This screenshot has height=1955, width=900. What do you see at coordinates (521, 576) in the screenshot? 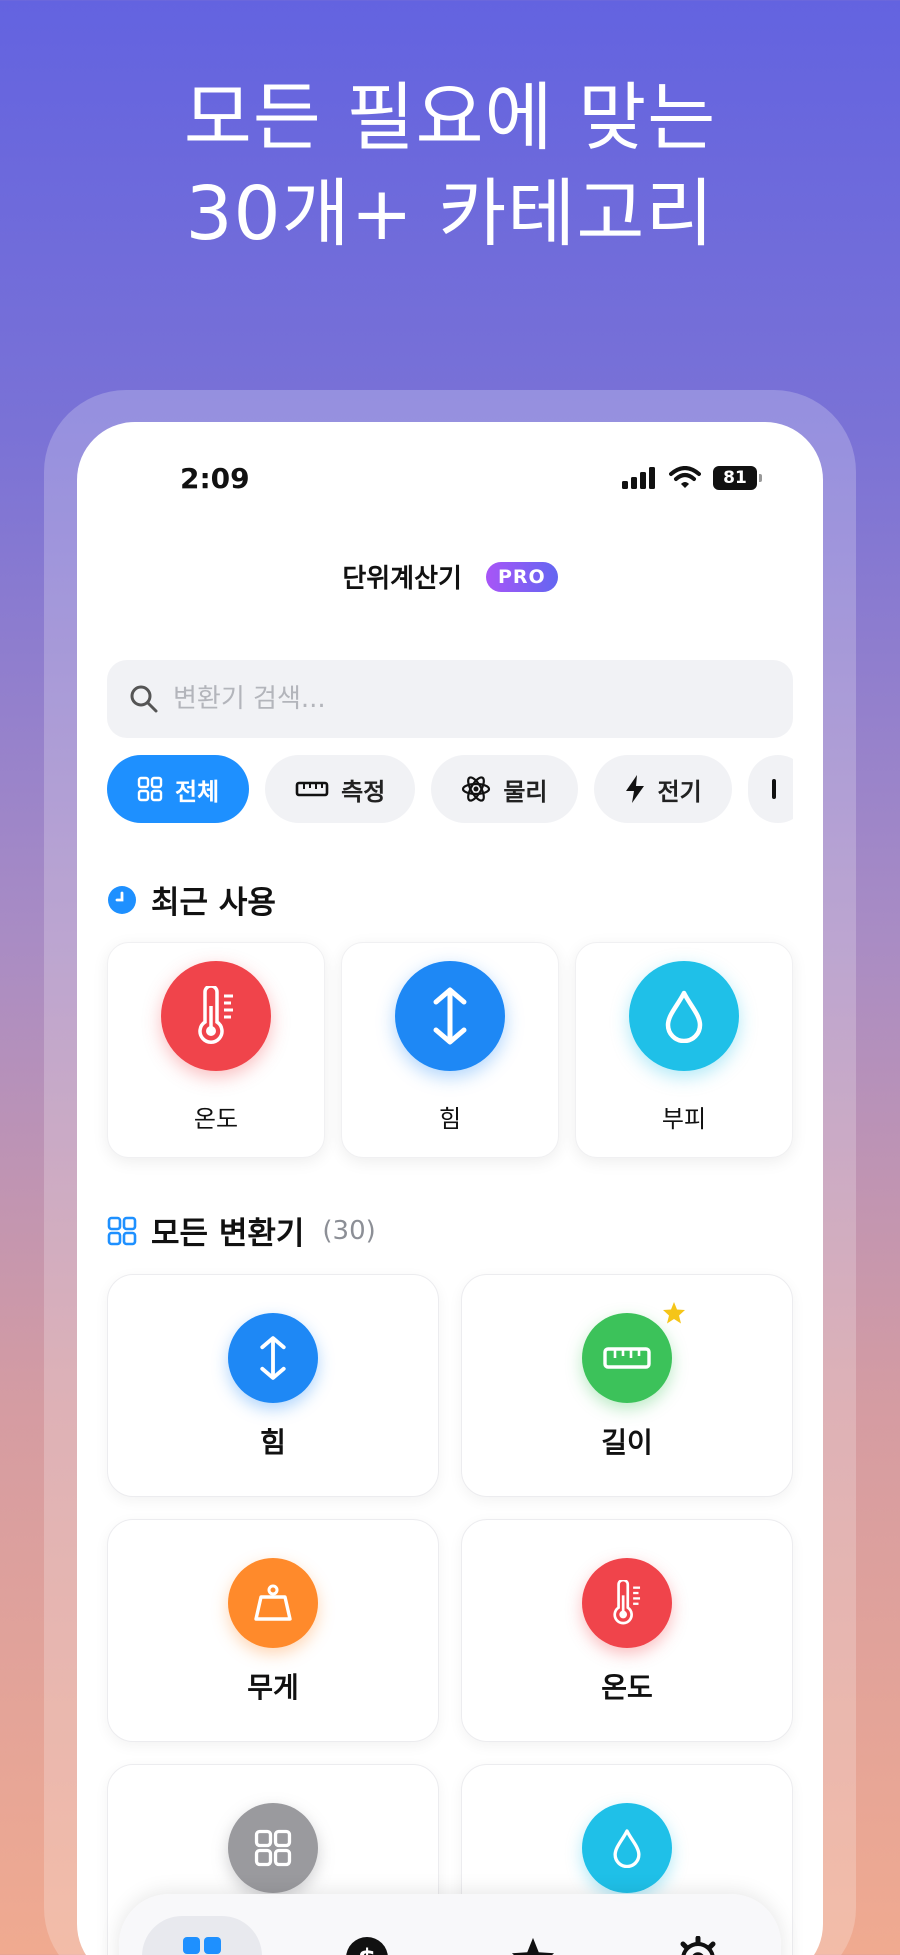
I see `pro-badge: PRO` at bounding box center [521, 576].